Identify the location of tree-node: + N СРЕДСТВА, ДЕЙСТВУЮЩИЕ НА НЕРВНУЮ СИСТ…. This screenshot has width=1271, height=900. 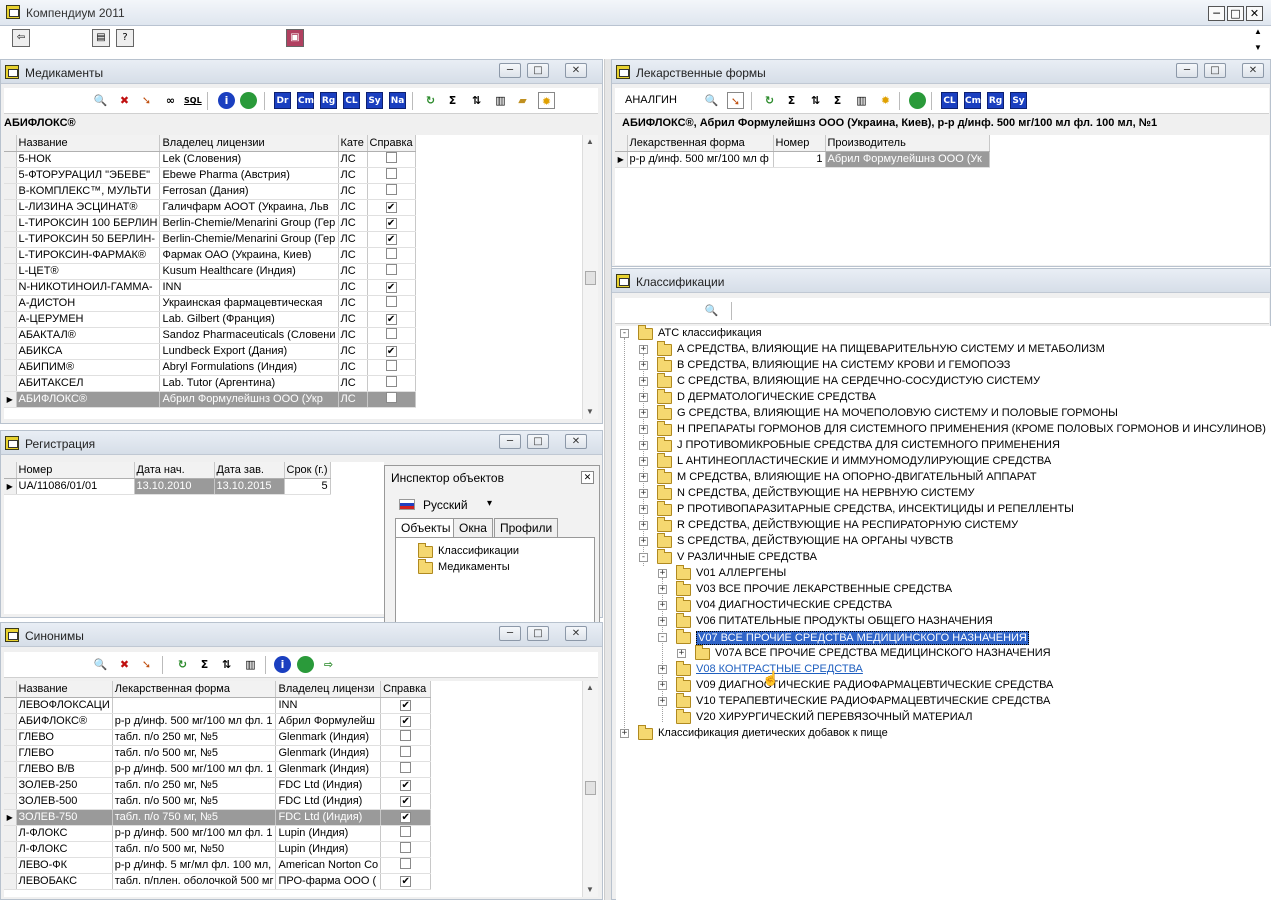
(952, 493).